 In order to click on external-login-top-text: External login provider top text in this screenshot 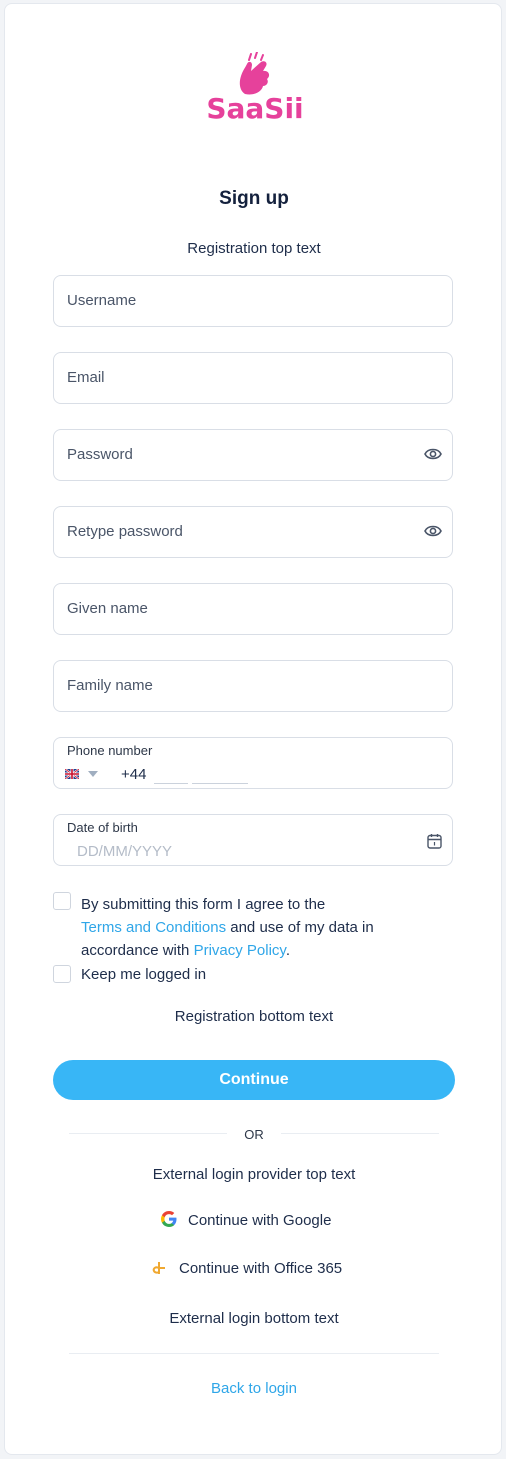, I will do `click(254, 1174)`.